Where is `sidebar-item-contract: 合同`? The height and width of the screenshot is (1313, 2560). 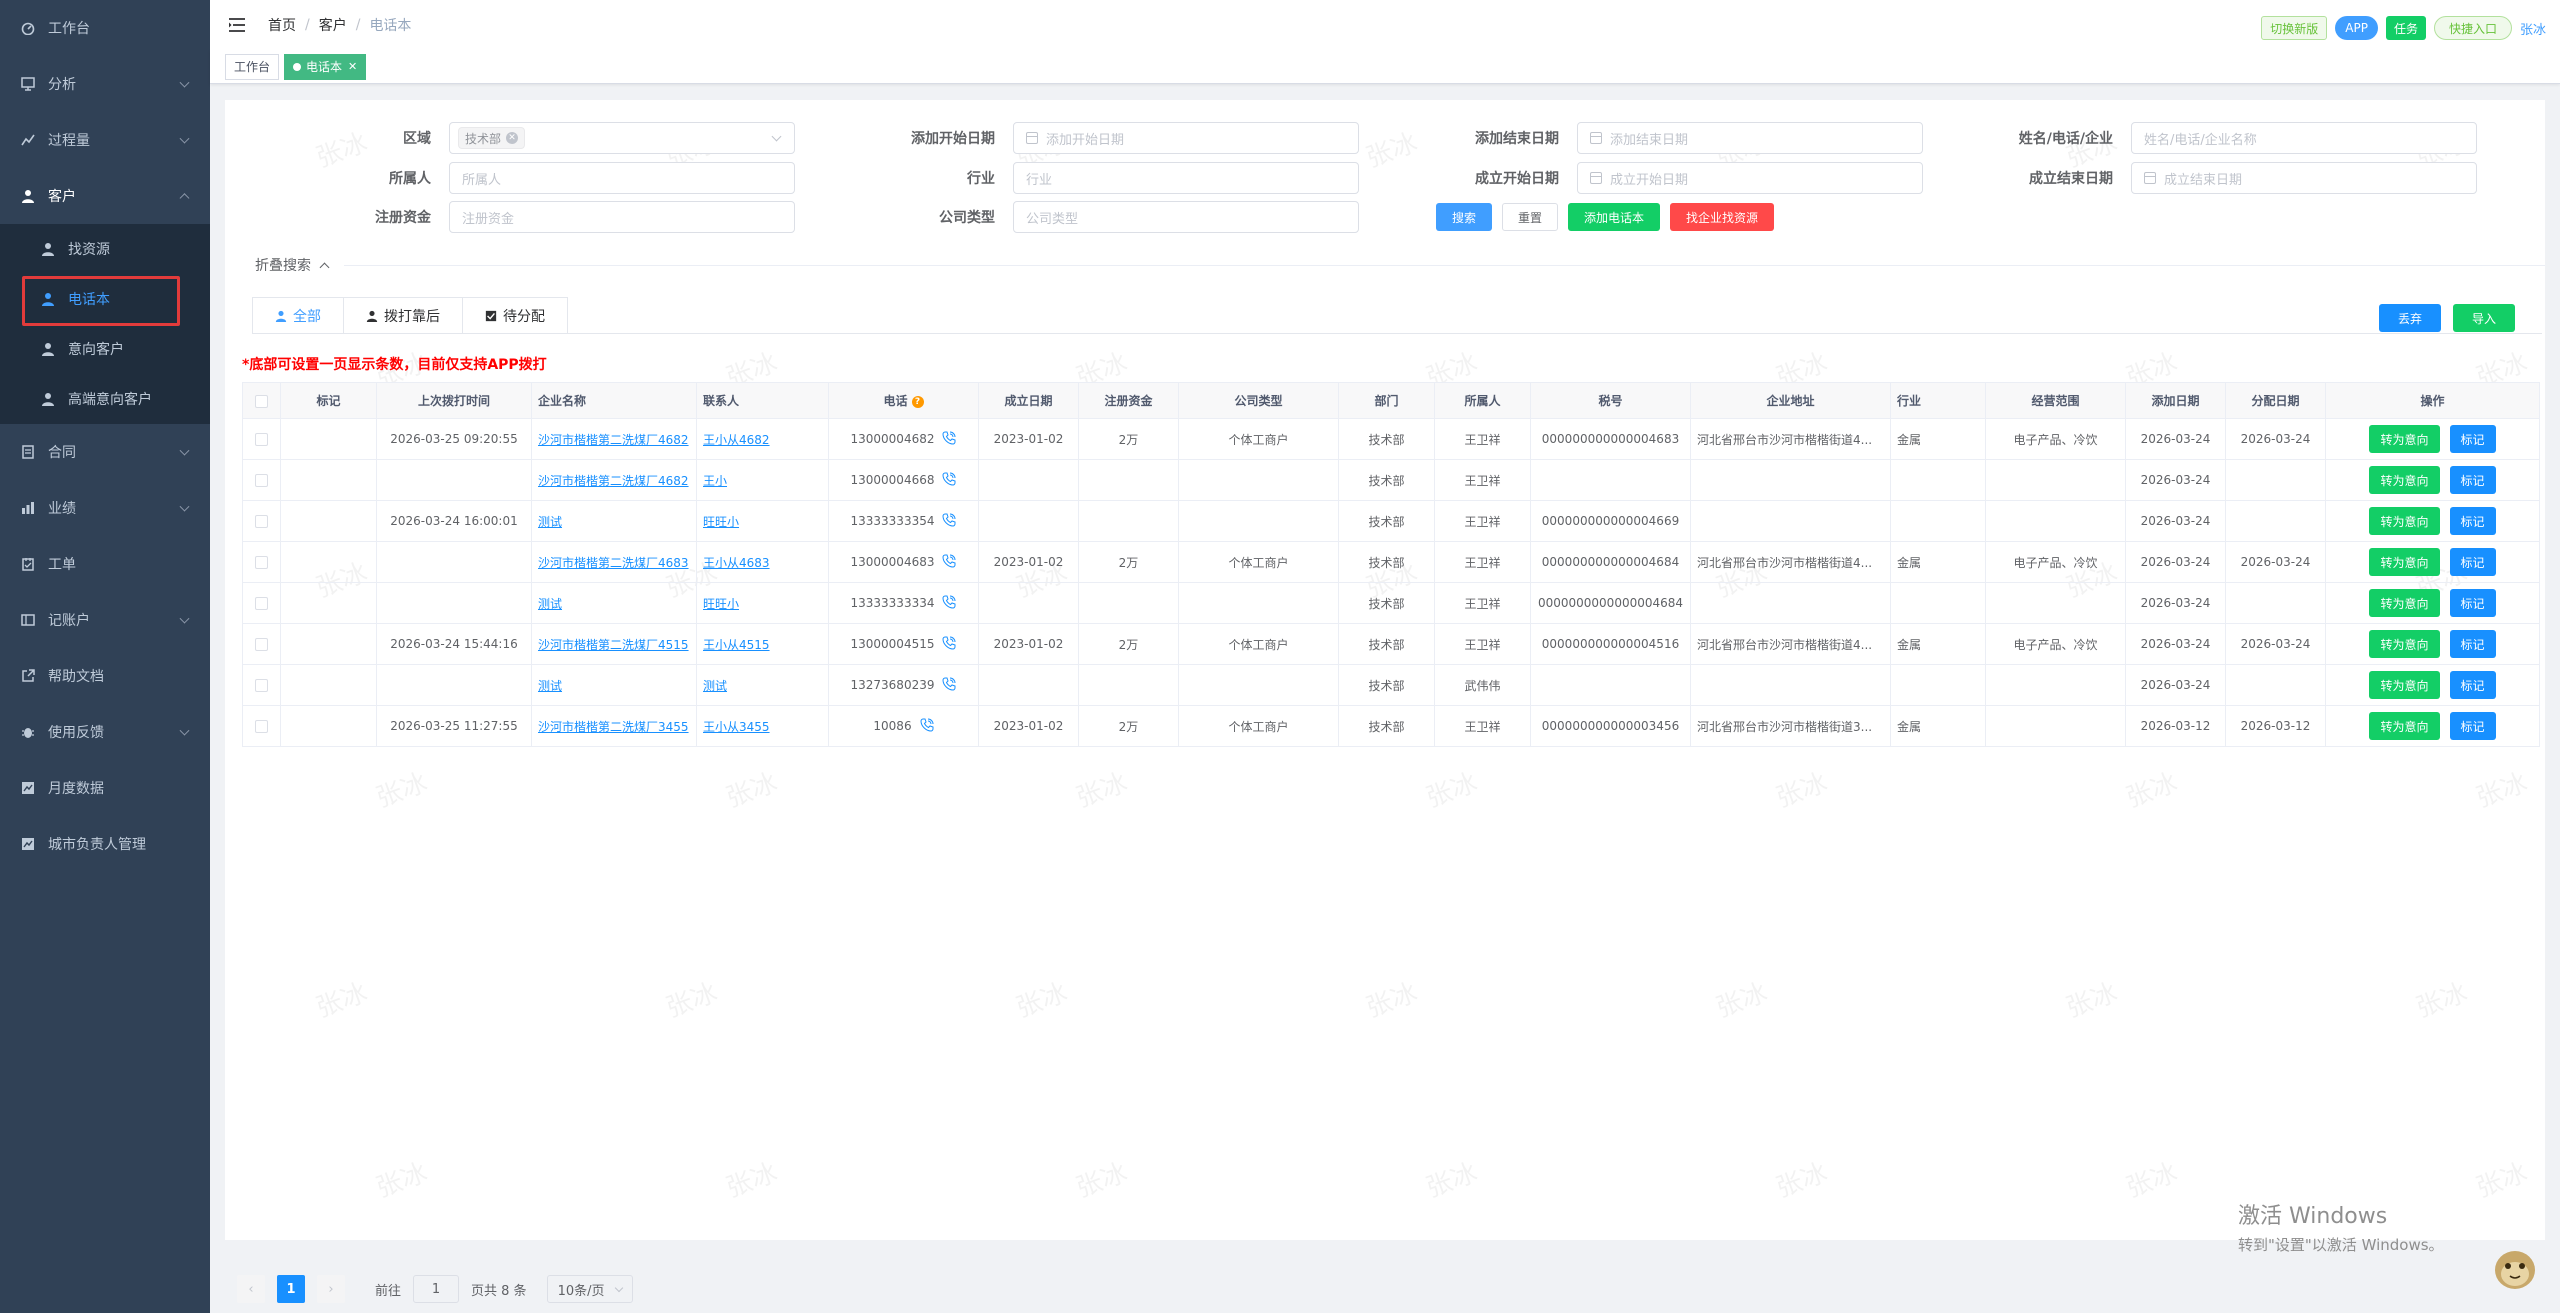
sidebar-item-contract: 合同 is located at coordinates (105, 452).